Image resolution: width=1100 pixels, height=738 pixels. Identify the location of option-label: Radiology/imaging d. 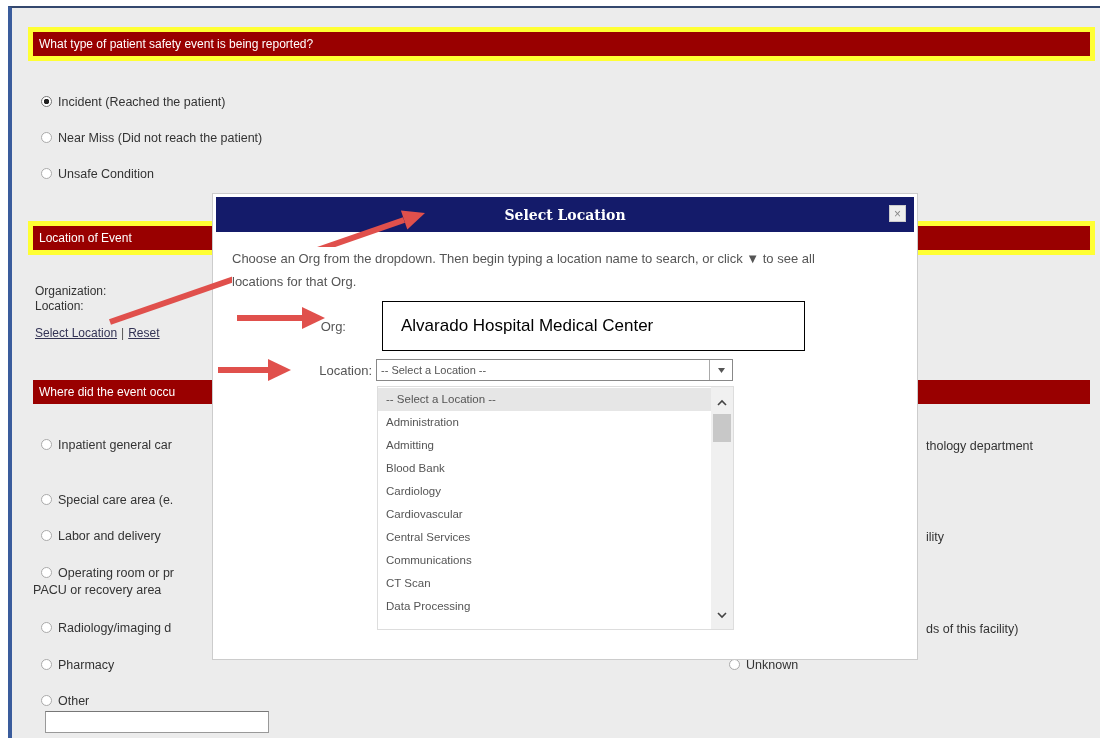
(115, 627).